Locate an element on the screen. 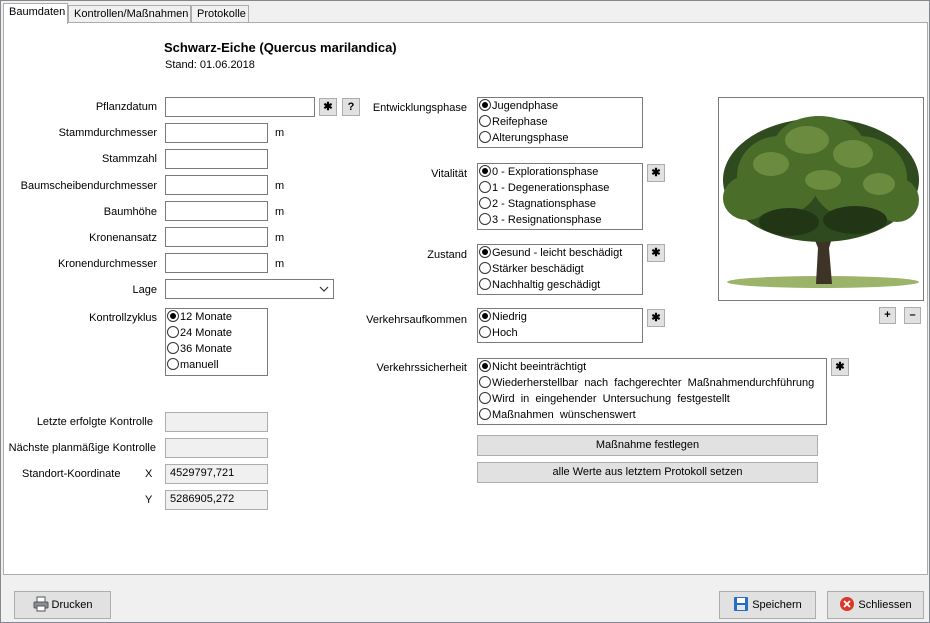  verkehrssicherheit-option: Maßnahmen wünschenswert is located at coordinates (557, 416).